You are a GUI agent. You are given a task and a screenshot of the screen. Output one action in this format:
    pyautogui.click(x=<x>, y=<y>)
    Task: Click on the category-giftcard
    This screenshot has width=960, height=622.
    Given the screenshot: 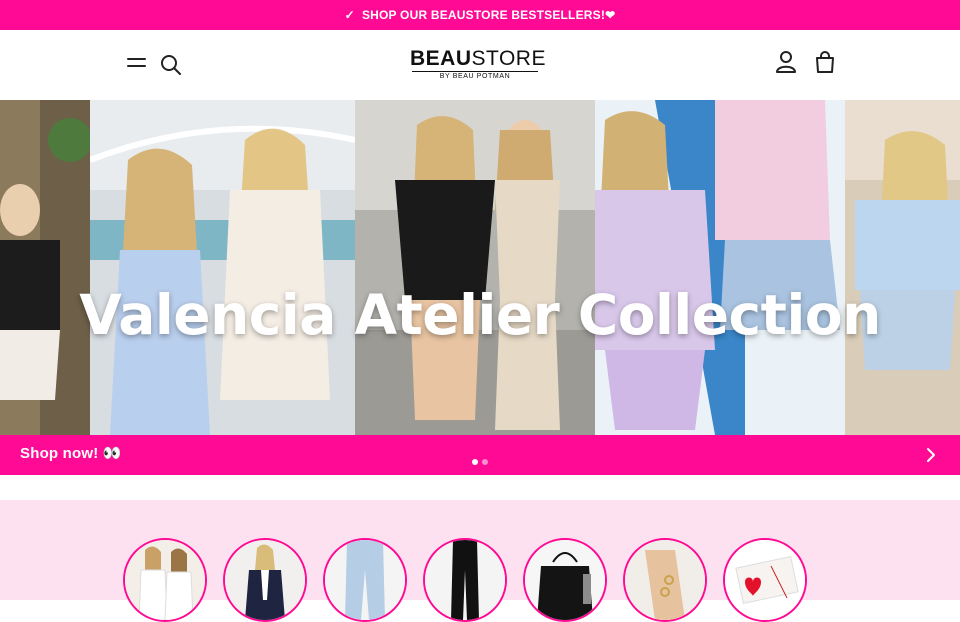 What is the action you would take?
    pyautogui.click(x=765, y=580)
    